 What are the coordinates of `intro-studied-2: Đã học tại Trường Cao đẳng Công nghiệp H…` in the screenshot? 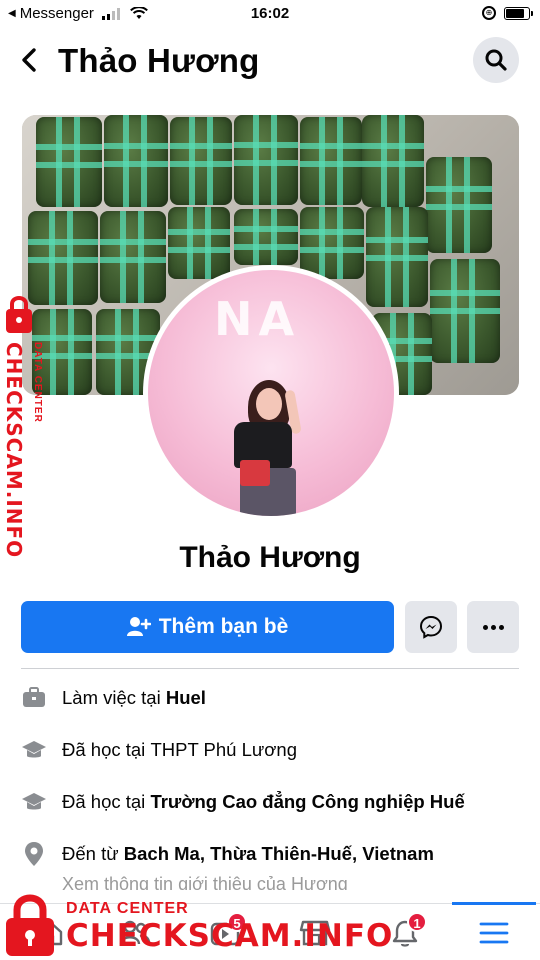 It's located at (243, 802).